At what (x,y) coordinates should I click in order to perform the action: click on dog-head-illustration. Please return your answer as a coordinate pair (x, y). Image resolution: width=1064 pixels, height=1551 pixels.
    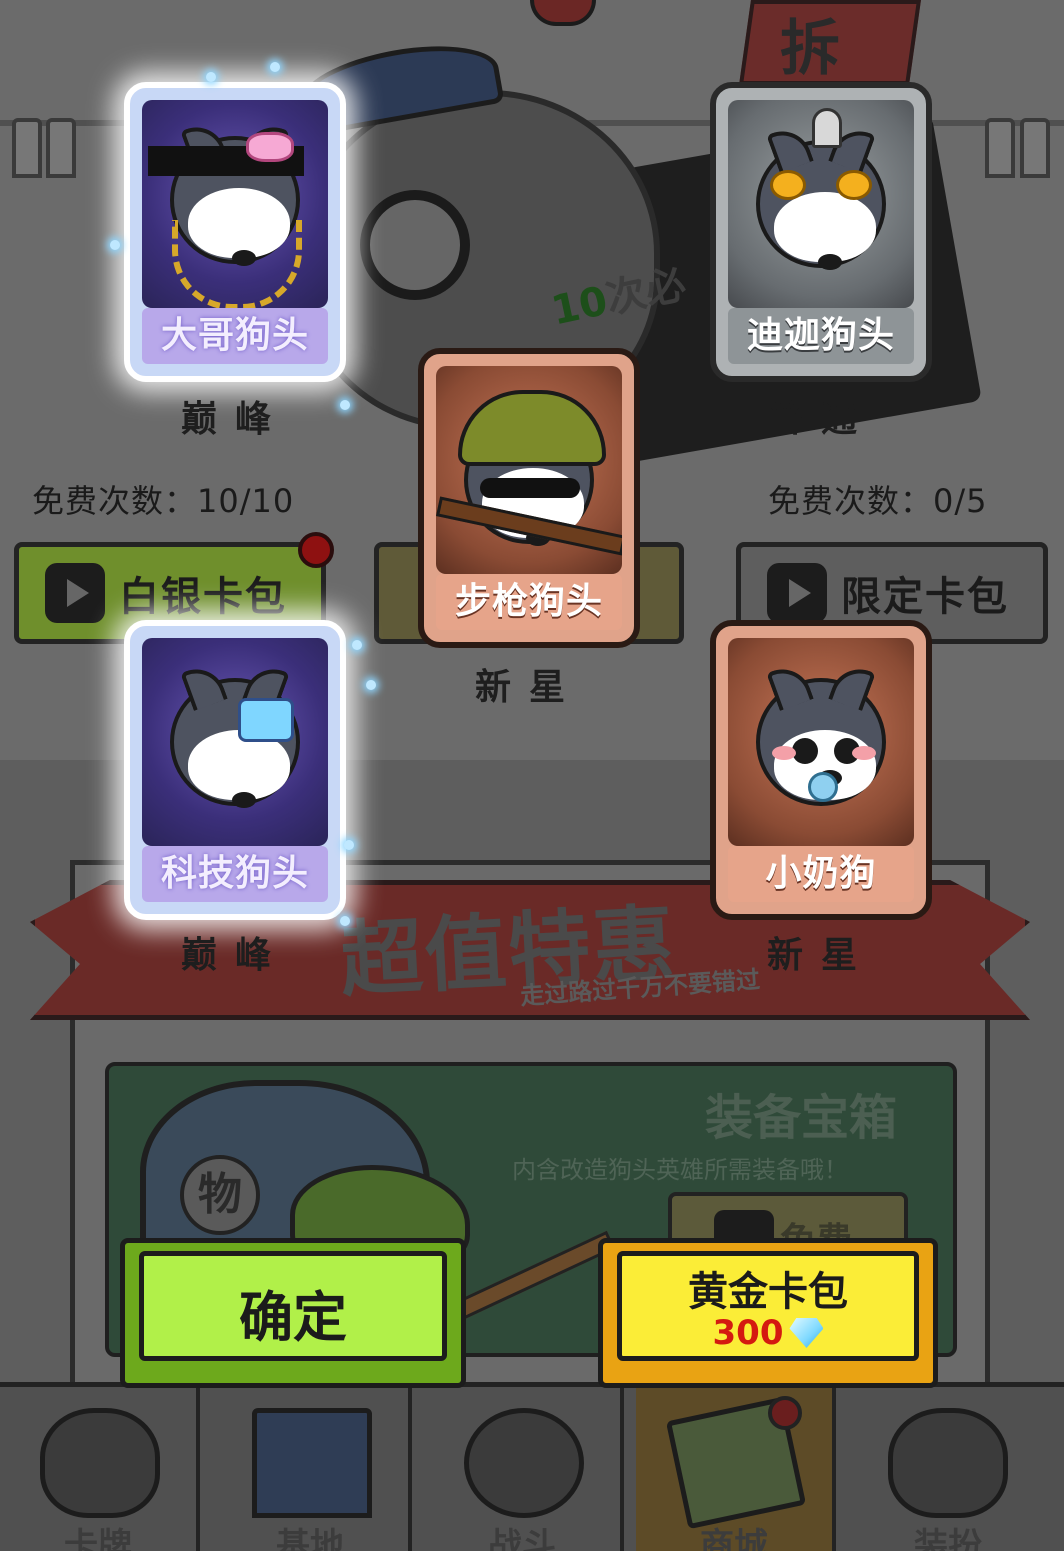
    Looking at the image, I should click on (821, 196).